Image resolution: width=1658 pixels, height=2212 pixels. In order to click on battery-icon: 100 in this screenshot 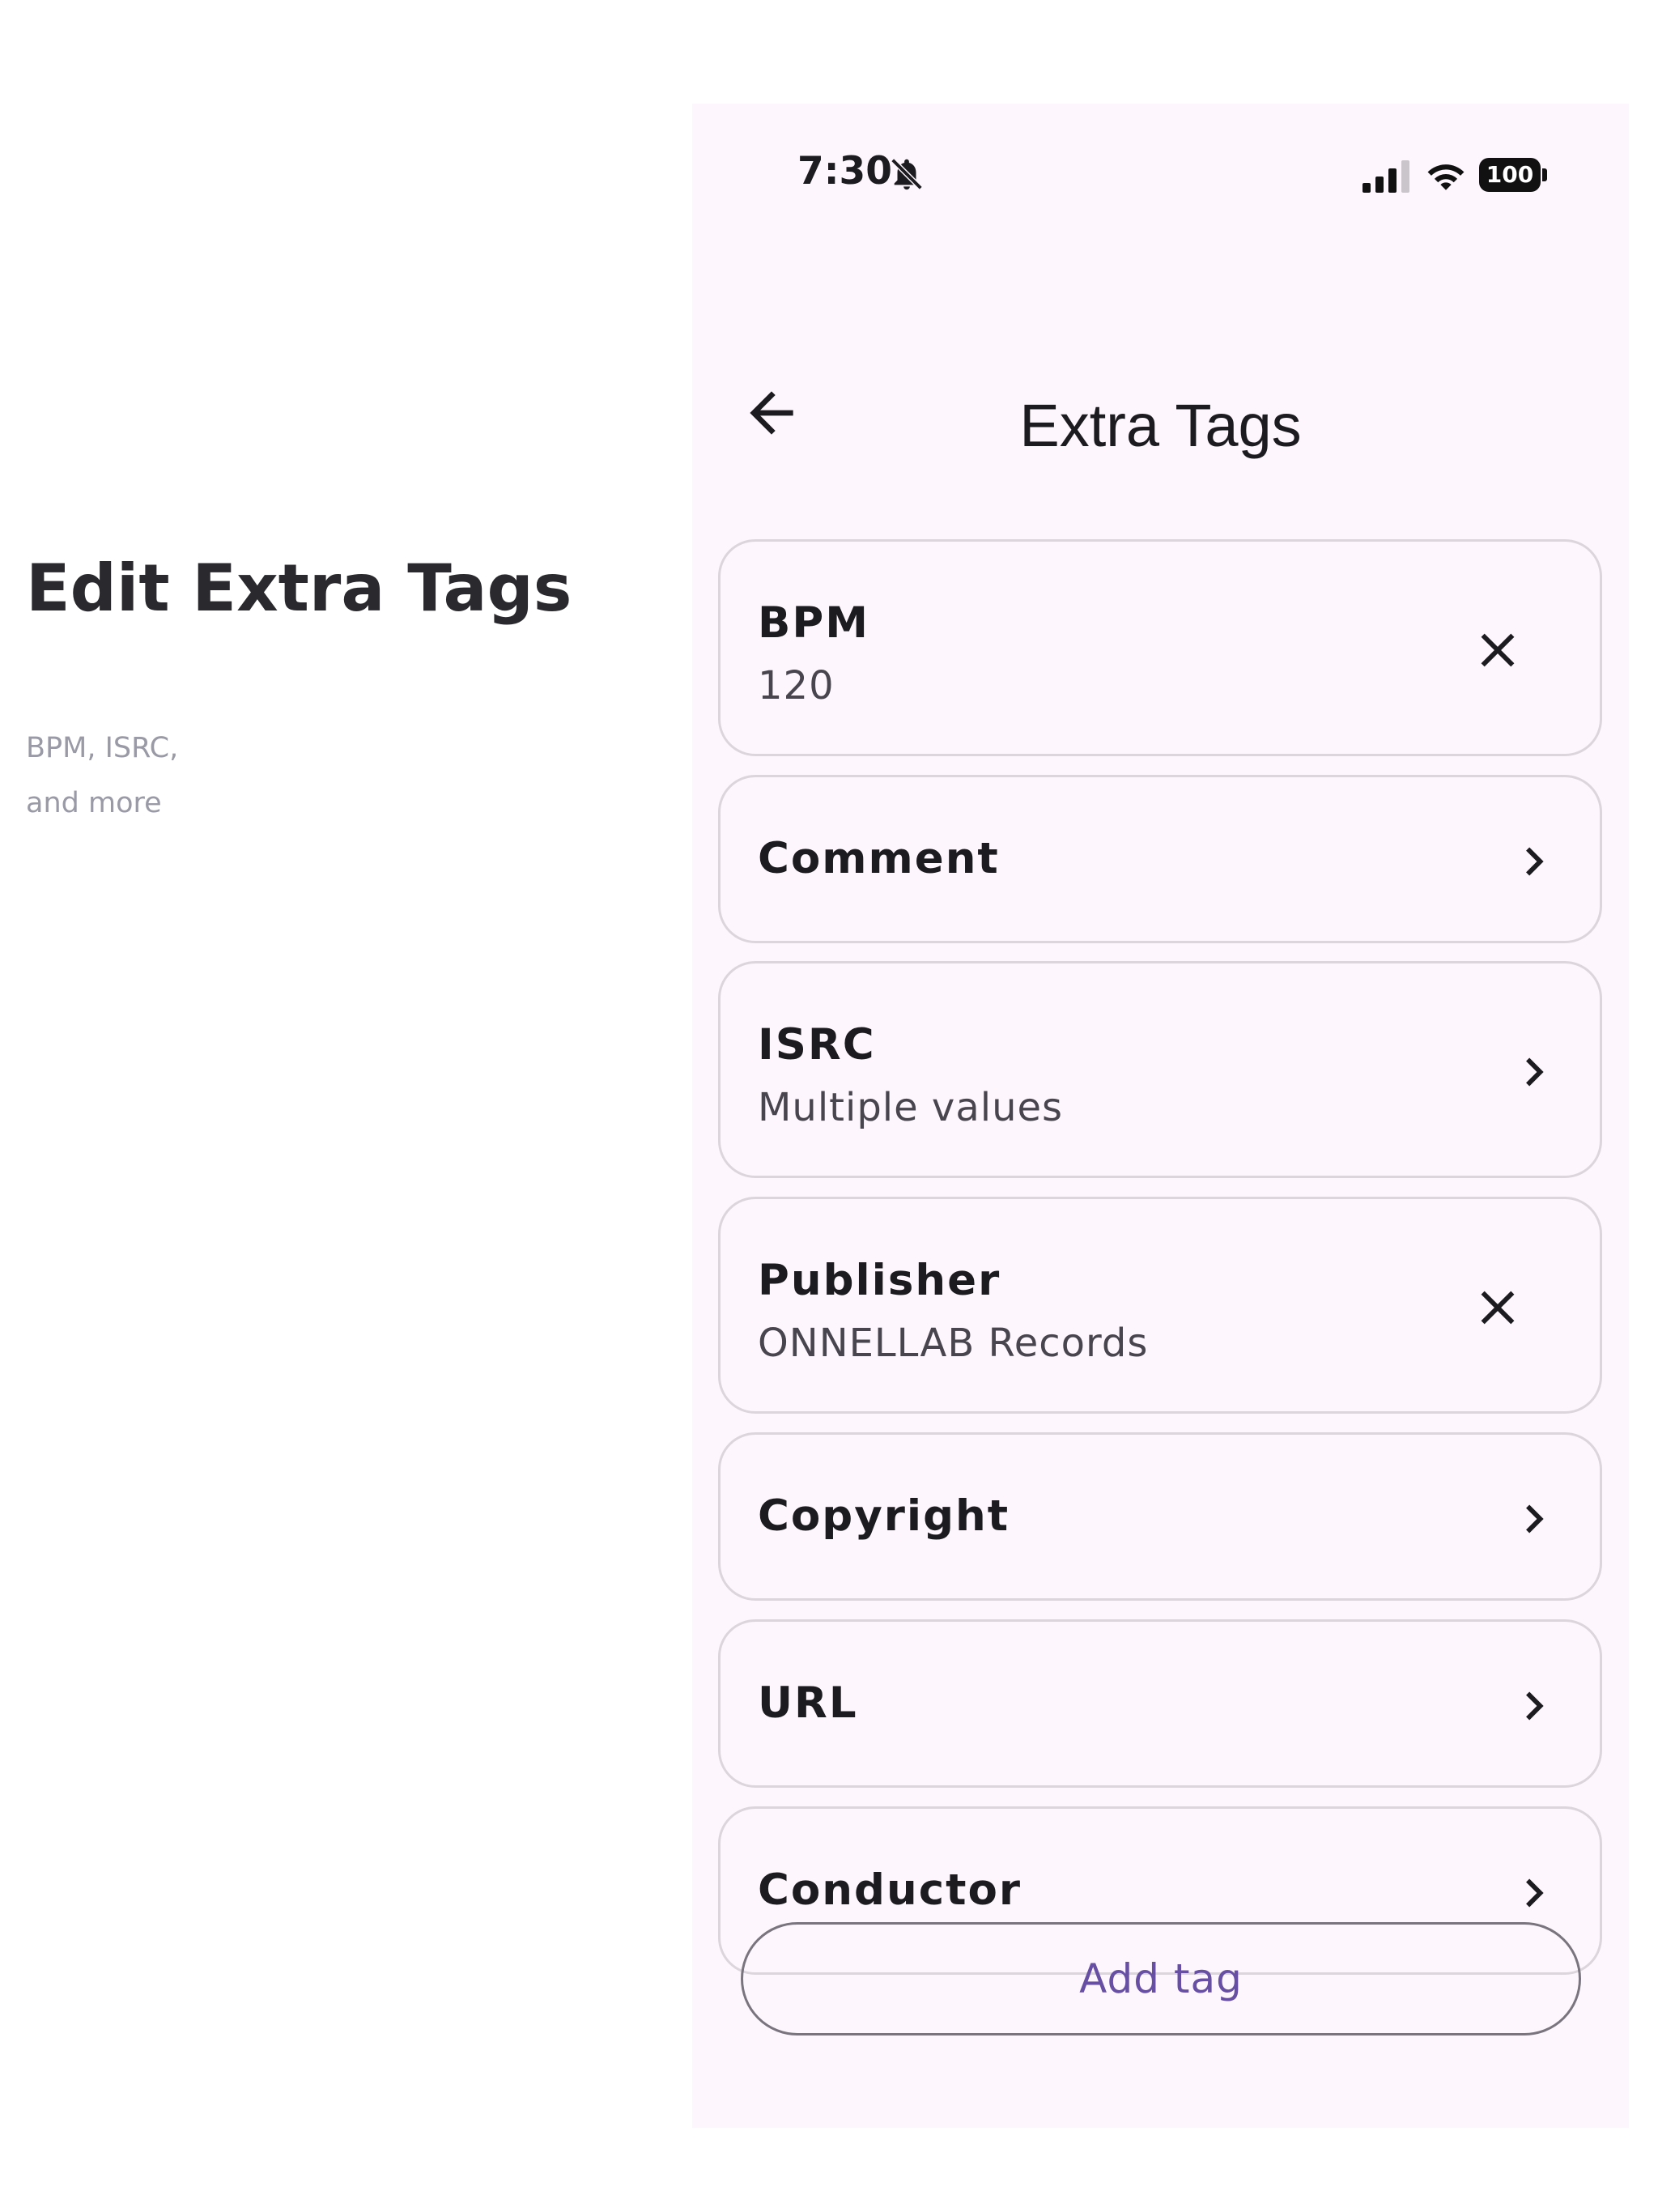, I will do `click(1513, 175)`.